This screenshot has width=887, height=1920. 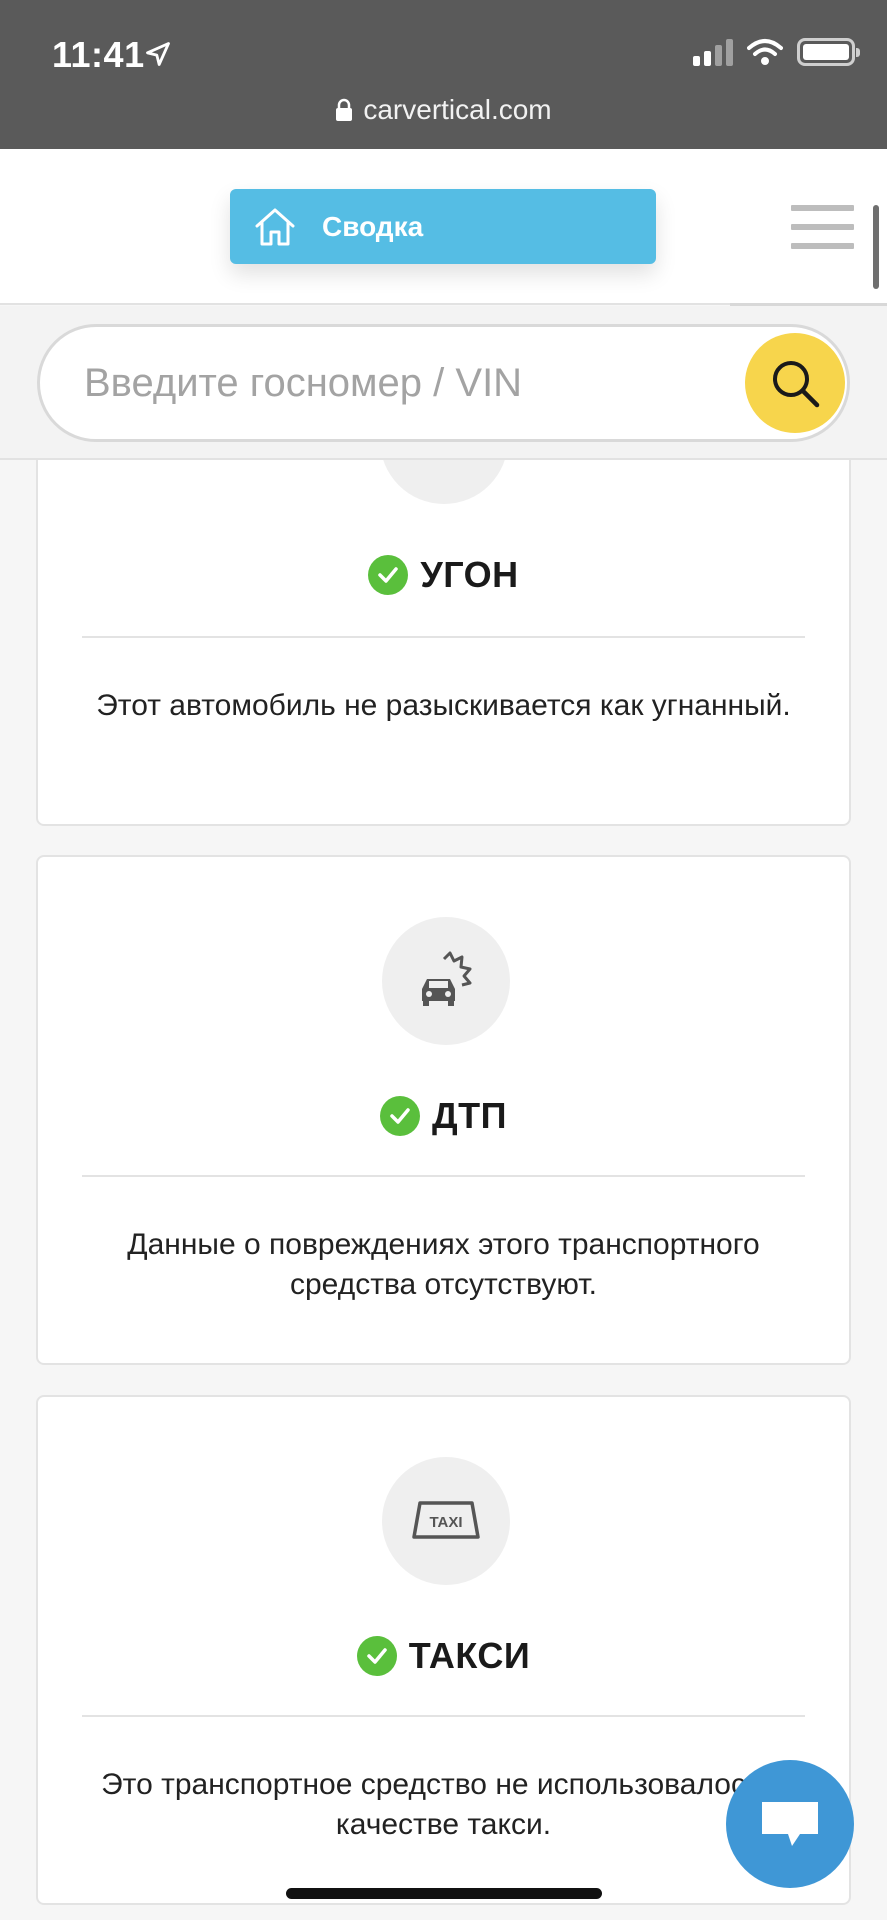 I want to click on summary-label: Сводка, so click(x=373, y=226).